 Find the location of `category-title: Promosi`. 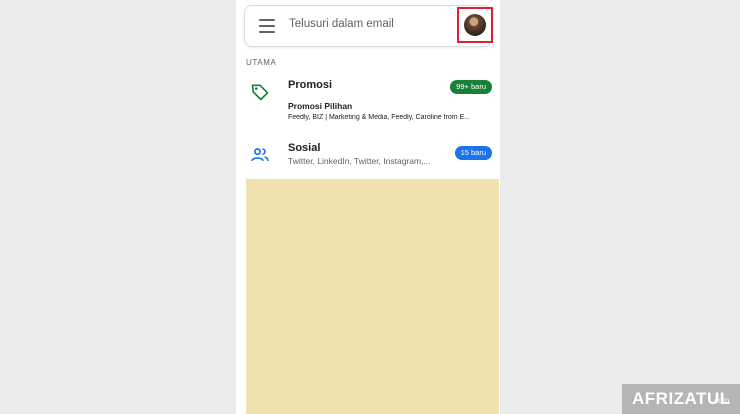

category-title: Promosi is located at coordinates (310, 85).